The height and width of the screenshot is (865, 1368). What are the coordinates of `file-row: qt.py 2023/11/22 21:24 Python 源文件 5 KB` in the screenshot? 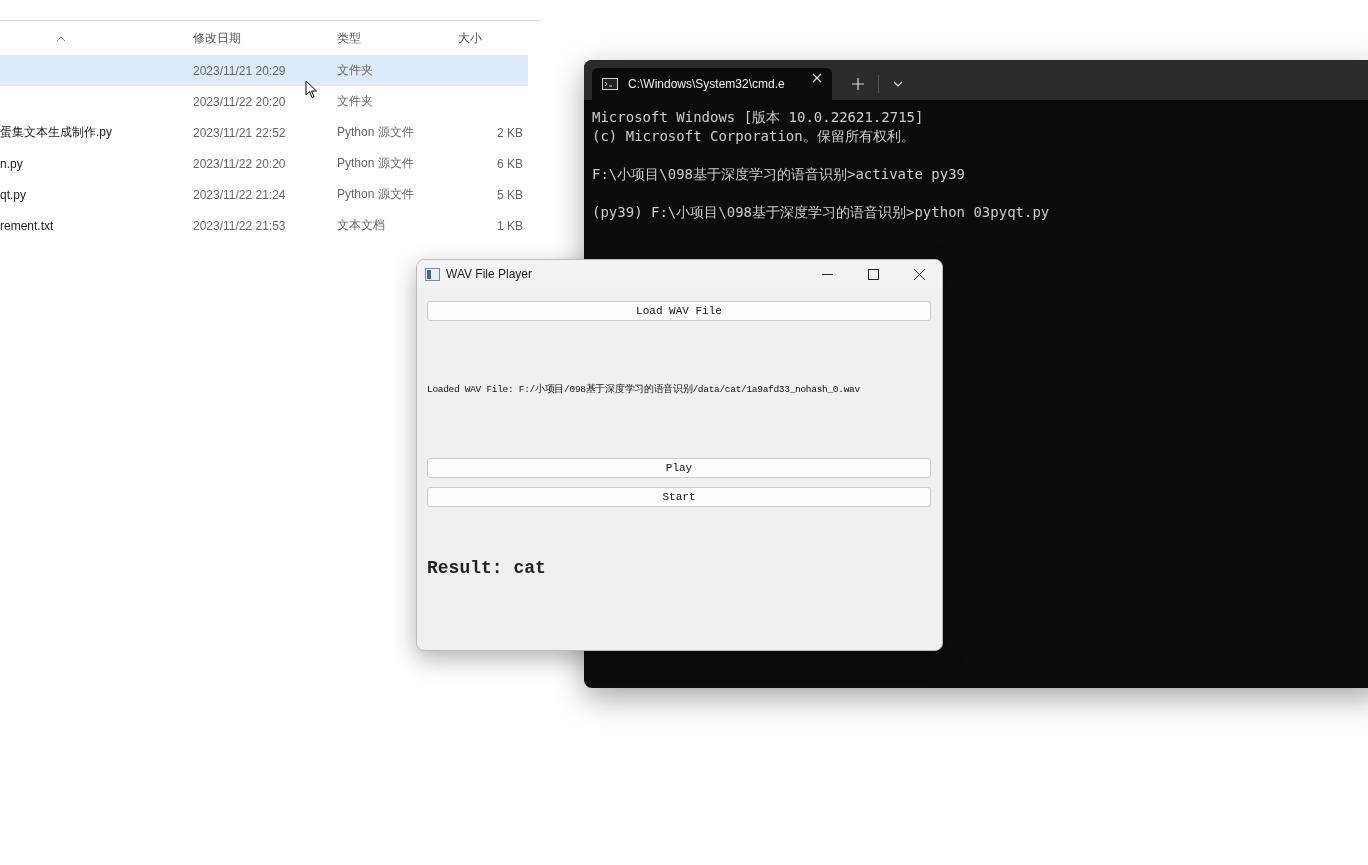 It's located at (264, 194).